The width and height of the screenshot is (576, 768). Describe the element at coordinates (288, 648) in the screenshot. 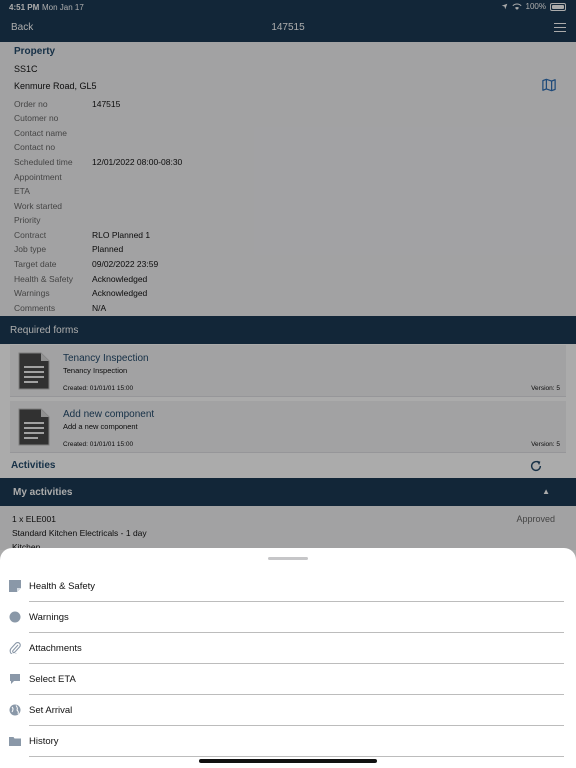

I see `sheet-item-attachments: Attachments` at that location.